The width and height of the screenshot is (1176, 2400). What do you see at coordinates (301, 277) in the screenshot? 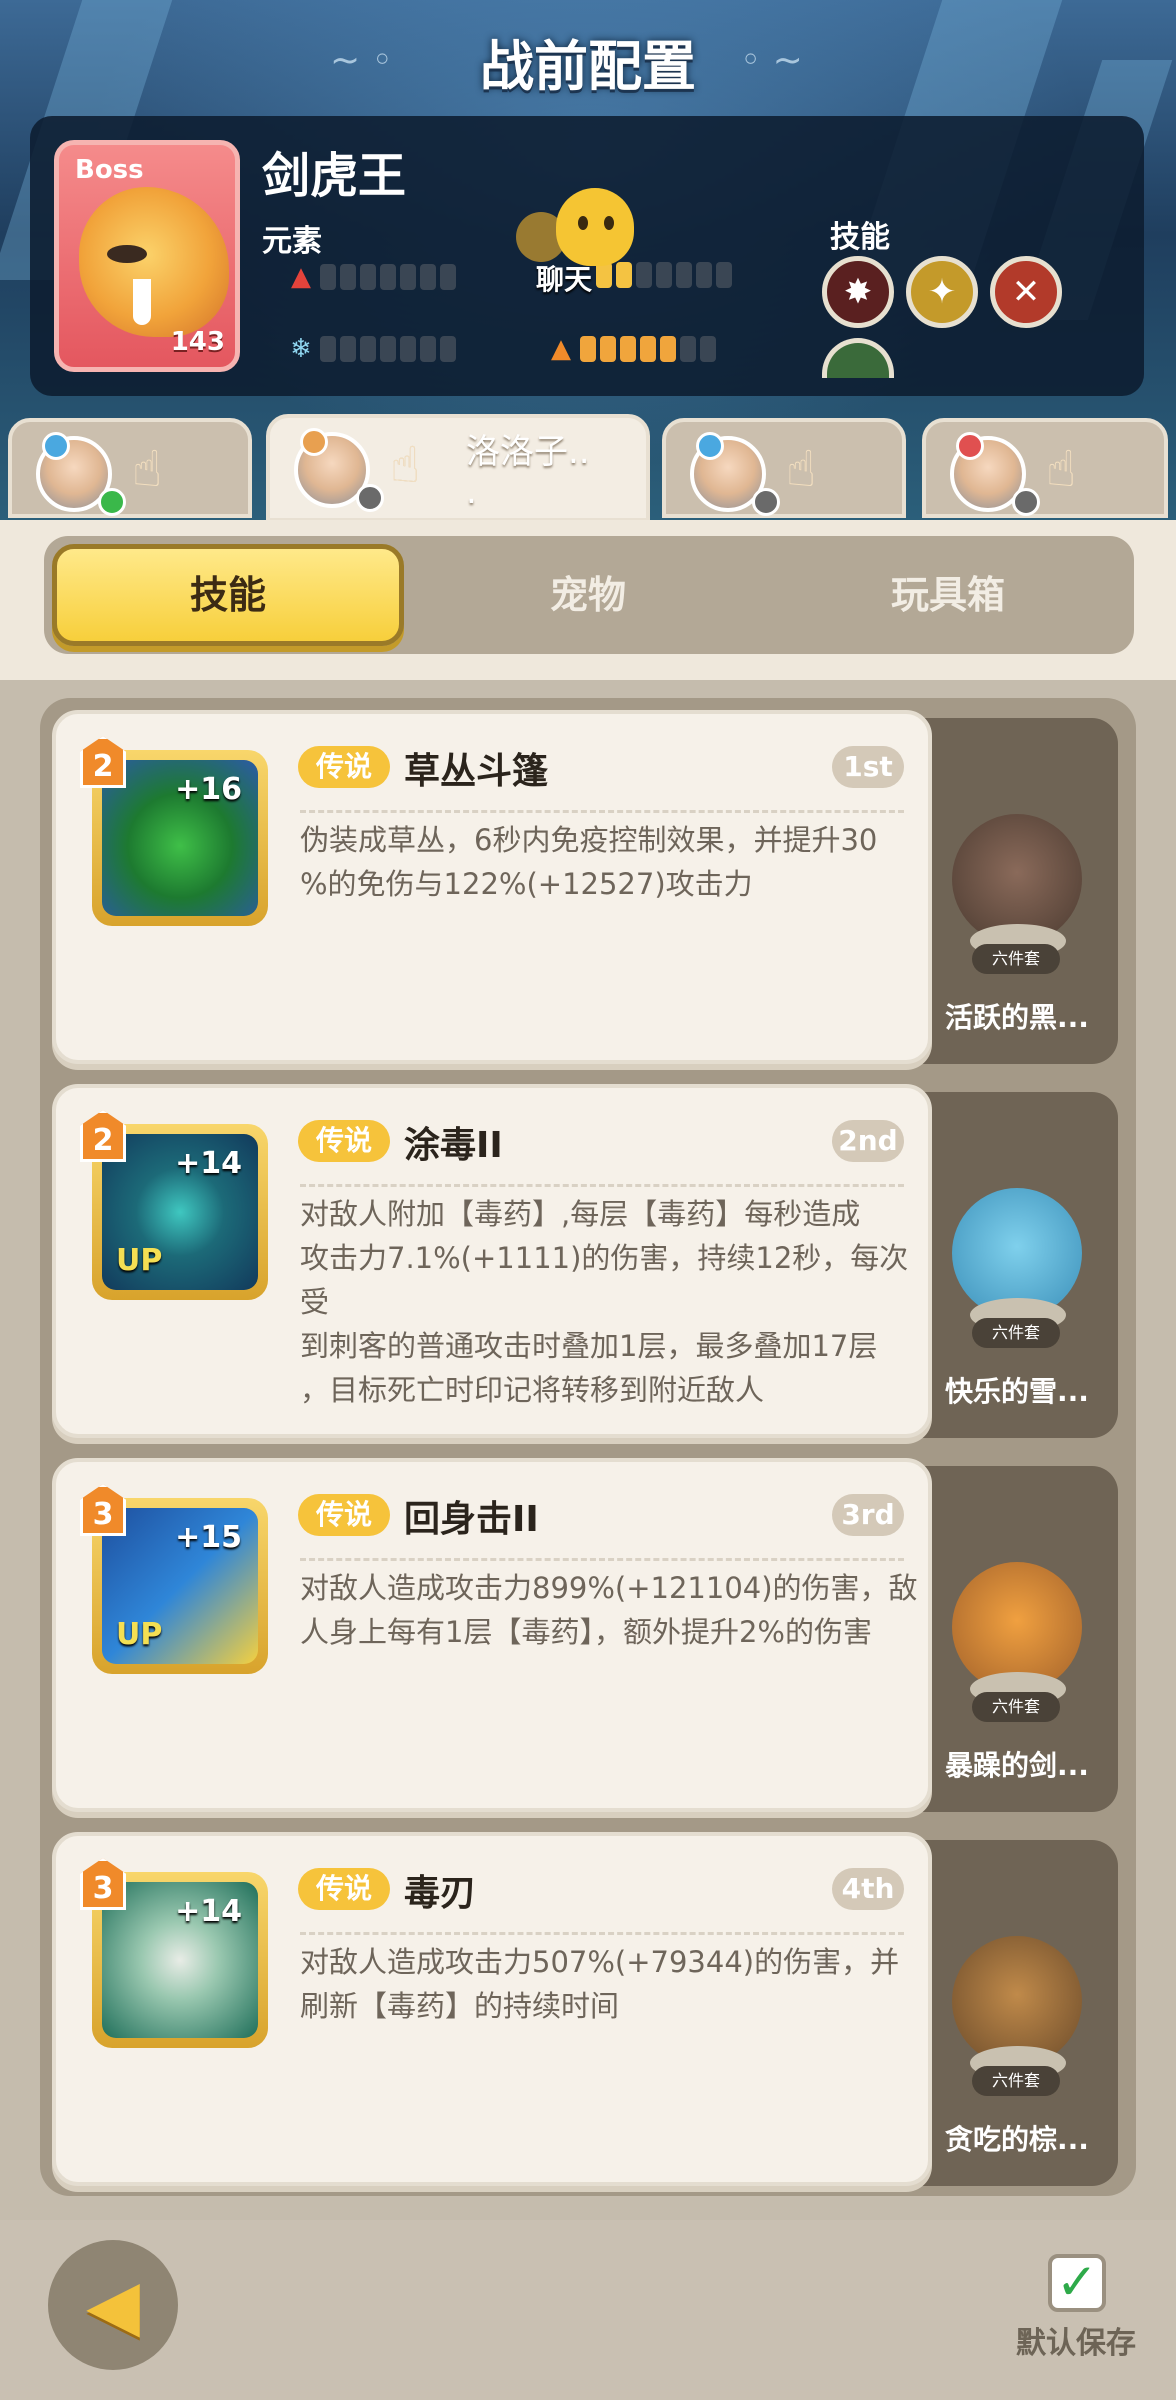
I see `fire-icon: ▲` at bounding box center [301, 277].